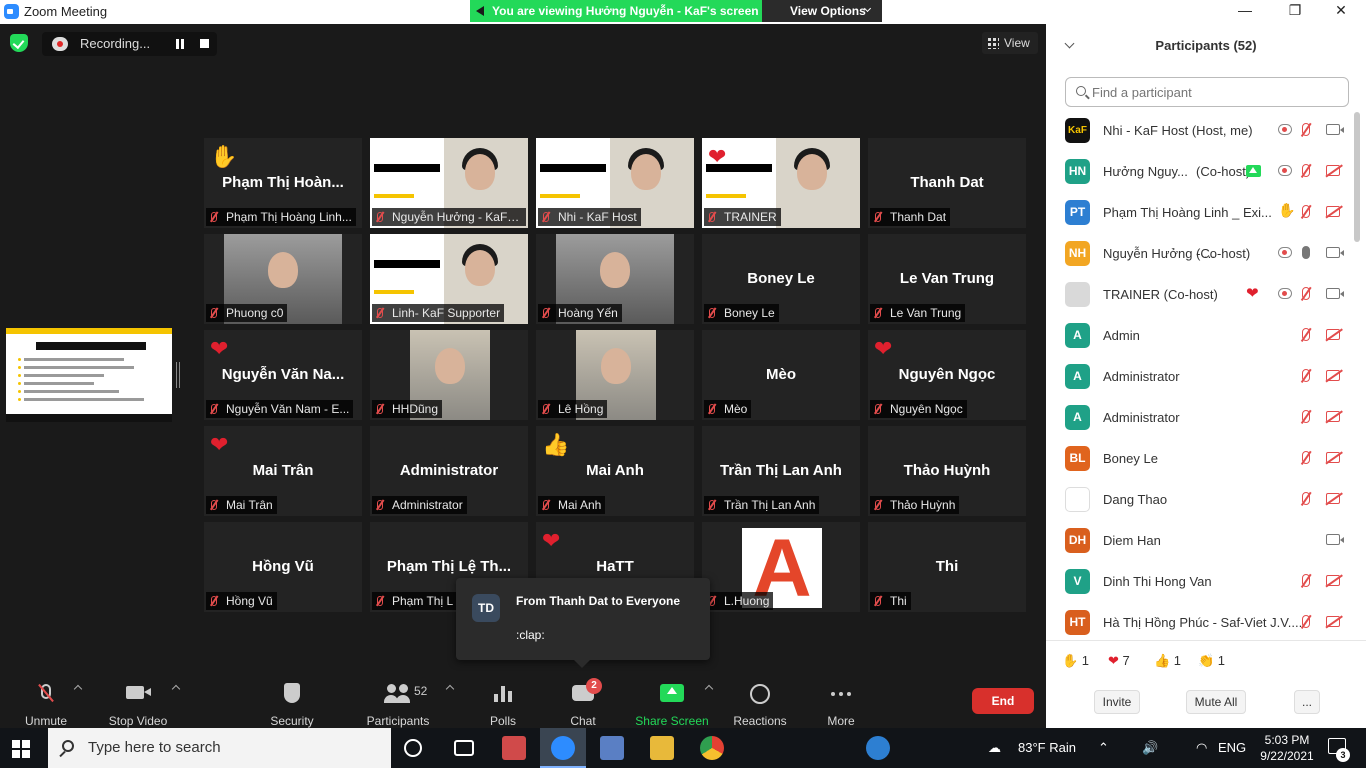 This screenshot has width=1366, height=768. I want to click on help-icon, so click(878, 748).